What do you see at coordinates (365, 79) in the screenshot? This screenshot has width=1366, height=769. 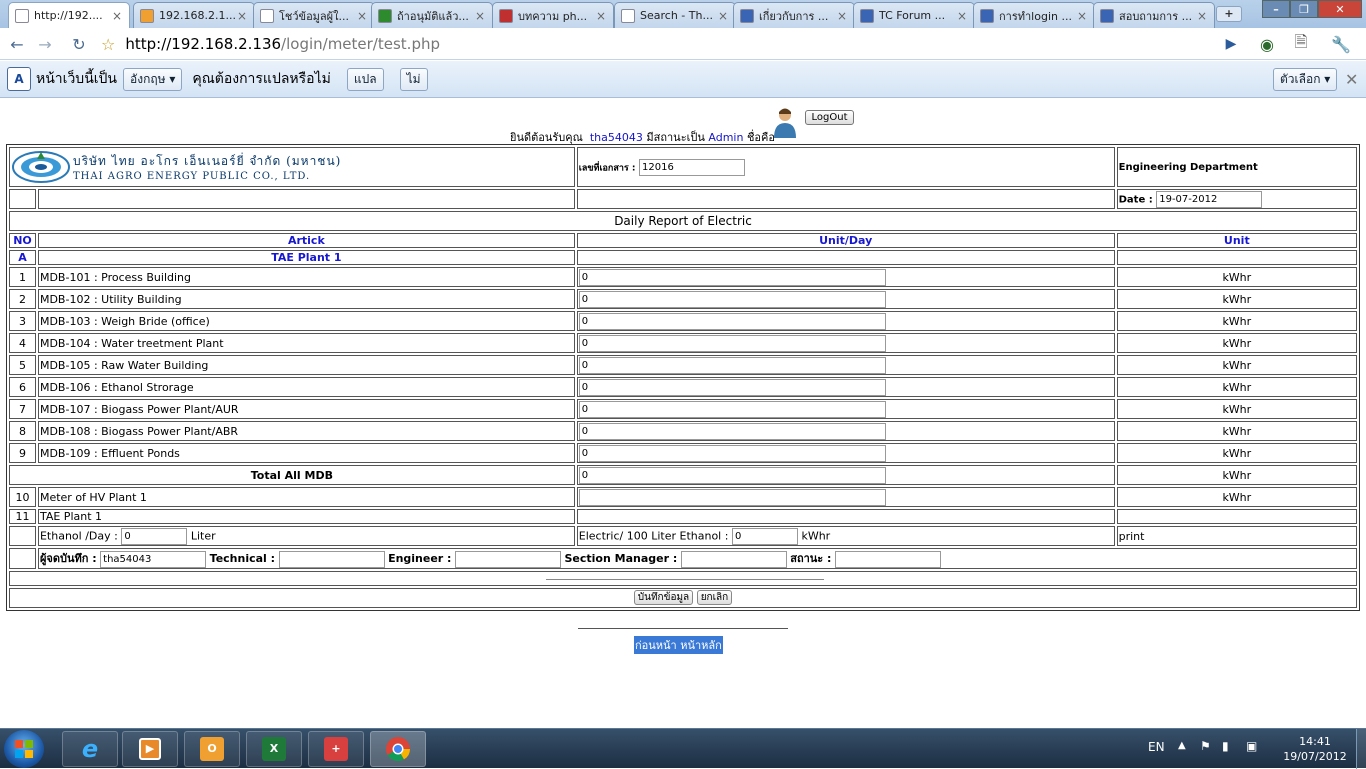 I see `translate-button: แปล` at bounding box center [365, 79].